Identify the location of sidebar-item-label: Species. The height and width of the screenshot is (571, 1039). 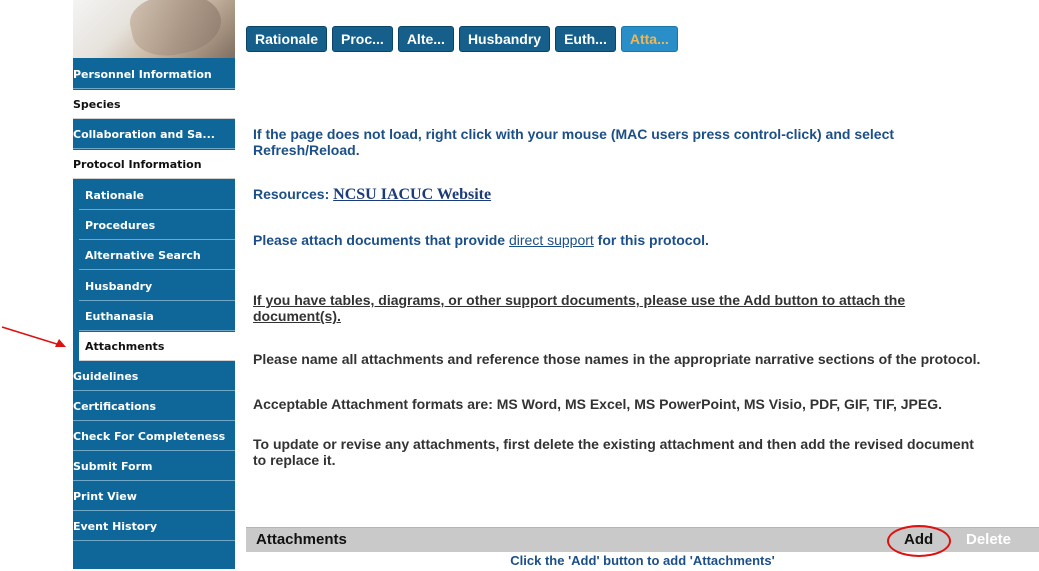
(97, 104).